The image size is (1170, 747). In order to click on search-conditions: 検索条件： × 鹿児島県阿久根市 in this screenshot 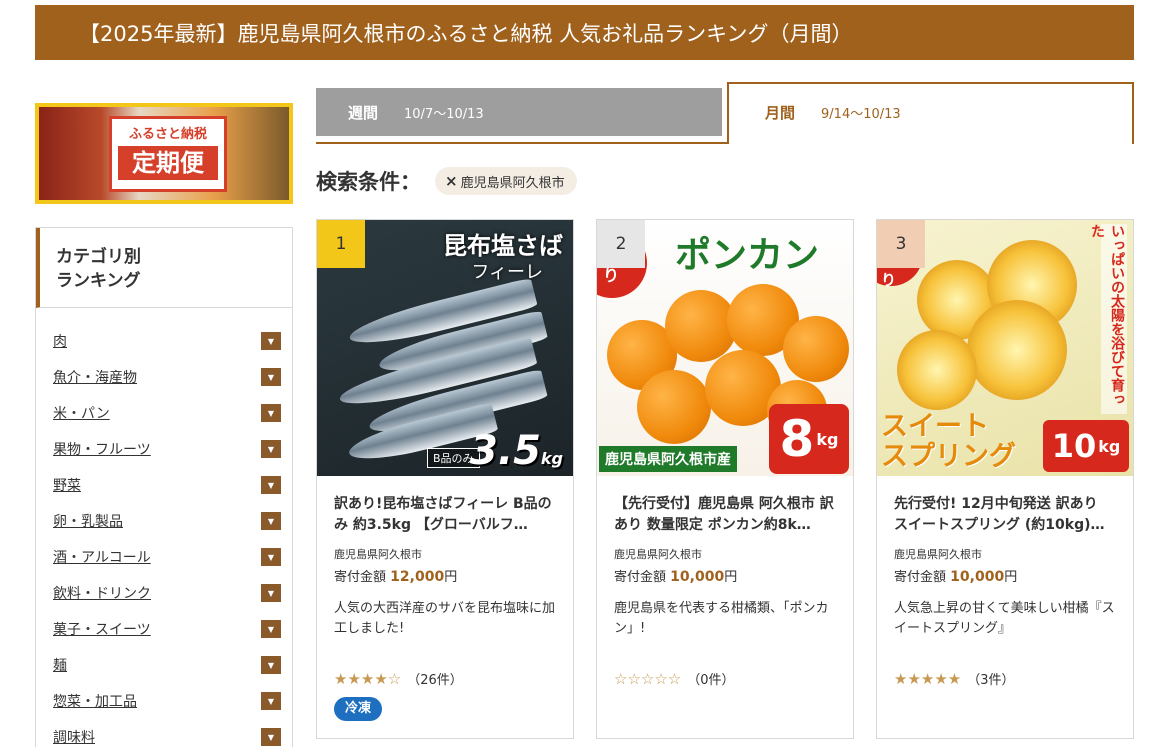, I will do `click(446, 181)`.